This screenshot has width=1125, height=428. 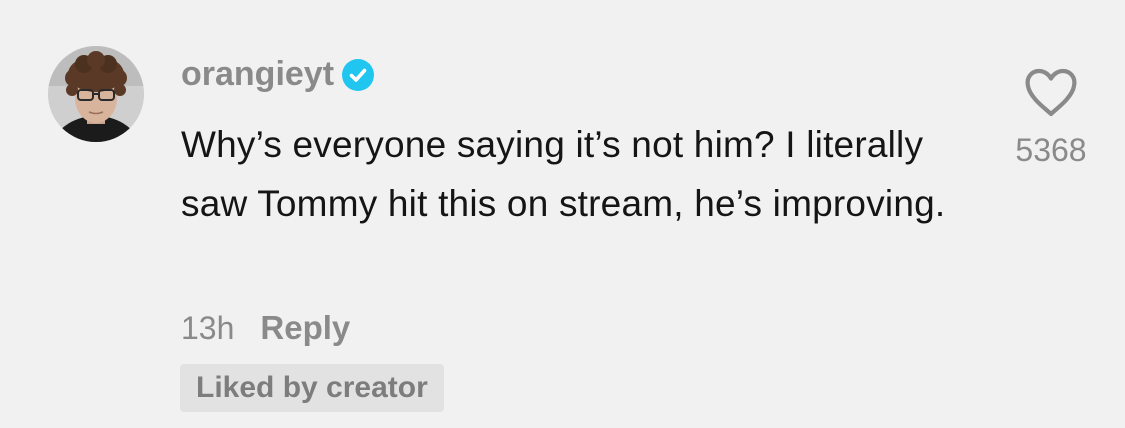 What do you see at coordinates (257, 74) in the screenshot?
I see `username: orangieyt` at bounding box center [257, 74].